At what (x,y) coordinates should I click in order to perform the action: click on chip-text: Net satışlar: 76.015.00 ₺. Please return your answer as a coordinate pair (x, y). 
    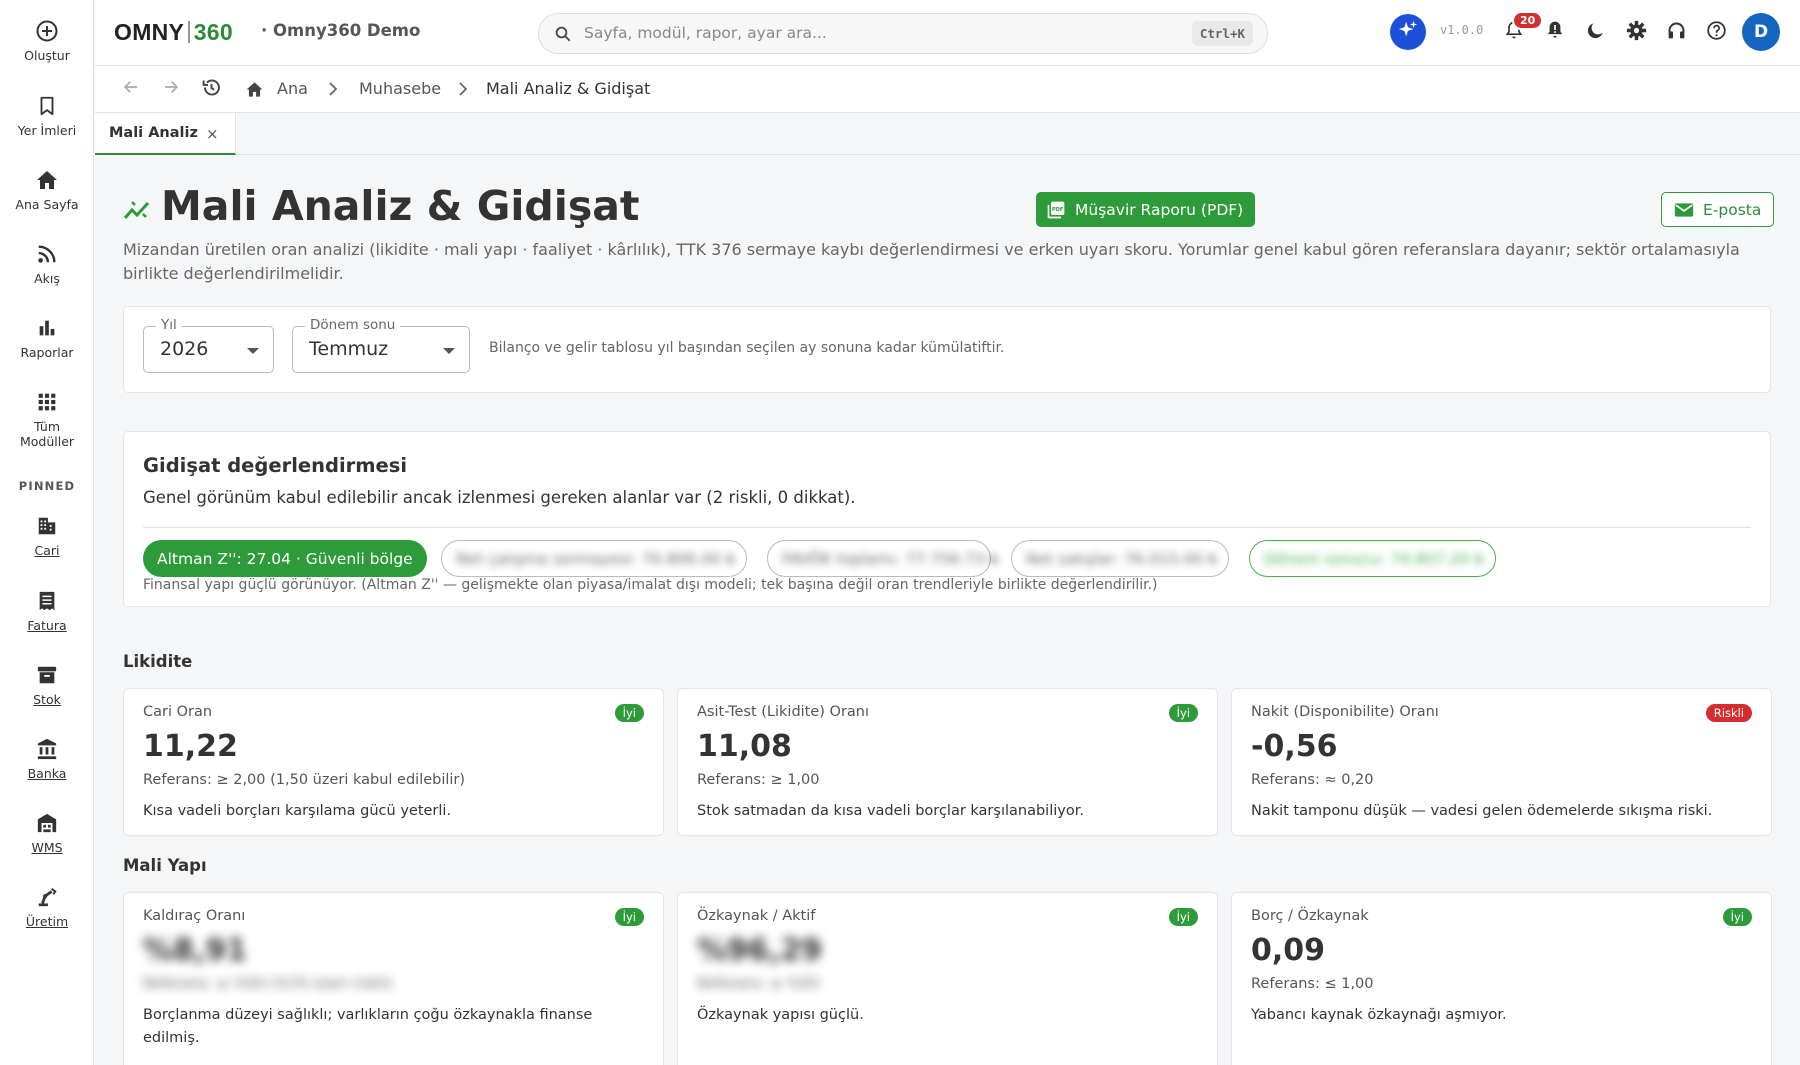
    Looking at the image, I should click on (1122, 558).